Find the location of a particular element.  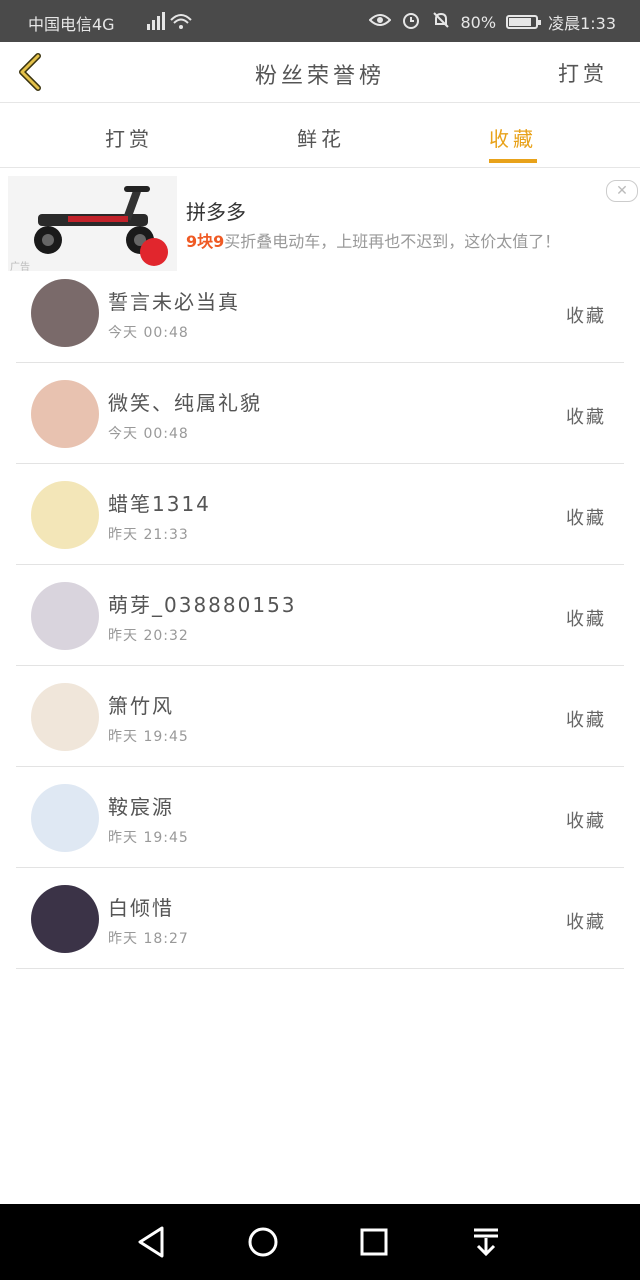

ad-description: 9块9买折叠电动车，上班再也不迟到，这价太值了！ is located at coordinates (373, 240).